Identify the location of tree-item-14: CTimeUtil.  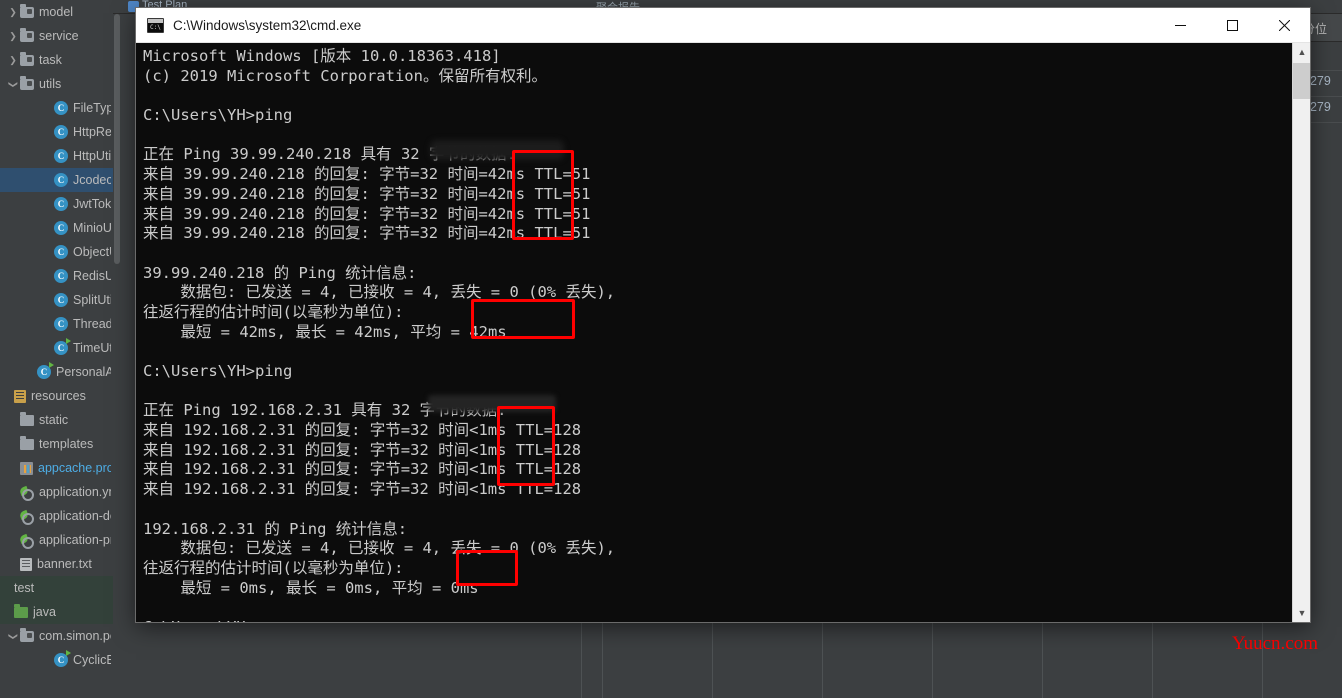
(56, 348).